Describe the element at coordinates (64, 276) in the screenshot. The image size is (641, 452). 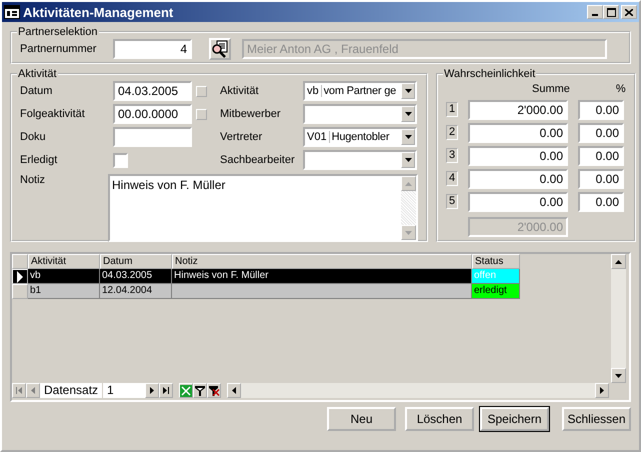
I see `table-cell: vb` at that location.